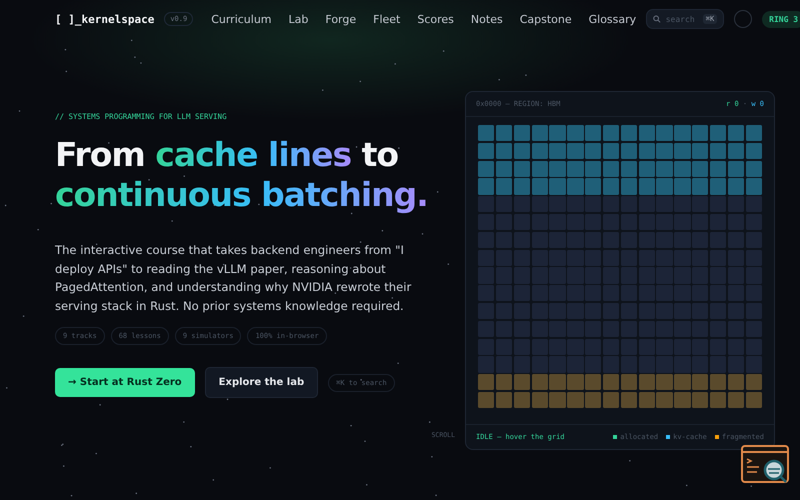 This screenshot has height=500, width=800. I want to click on theme-toggle, so click(743, 19).